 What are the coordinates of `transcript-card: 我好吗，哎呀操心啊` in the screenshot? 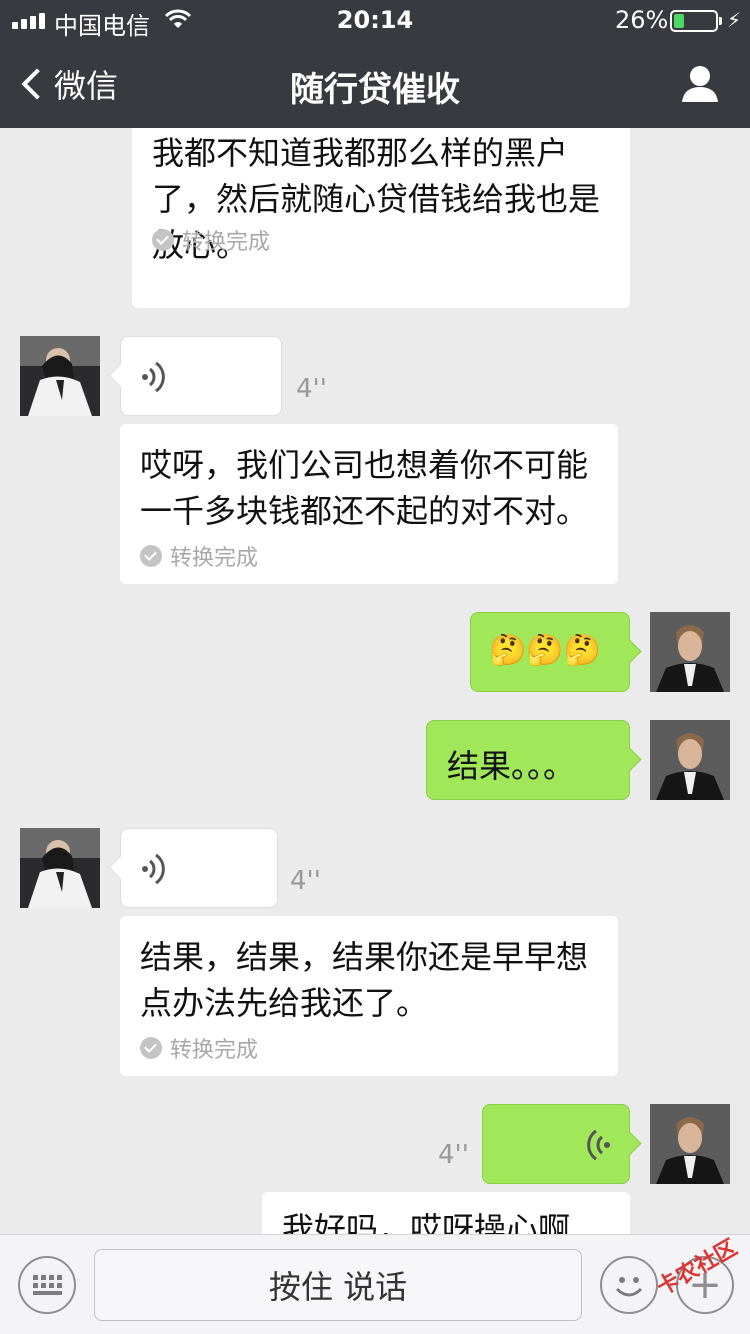 It's located at (446, 1213).